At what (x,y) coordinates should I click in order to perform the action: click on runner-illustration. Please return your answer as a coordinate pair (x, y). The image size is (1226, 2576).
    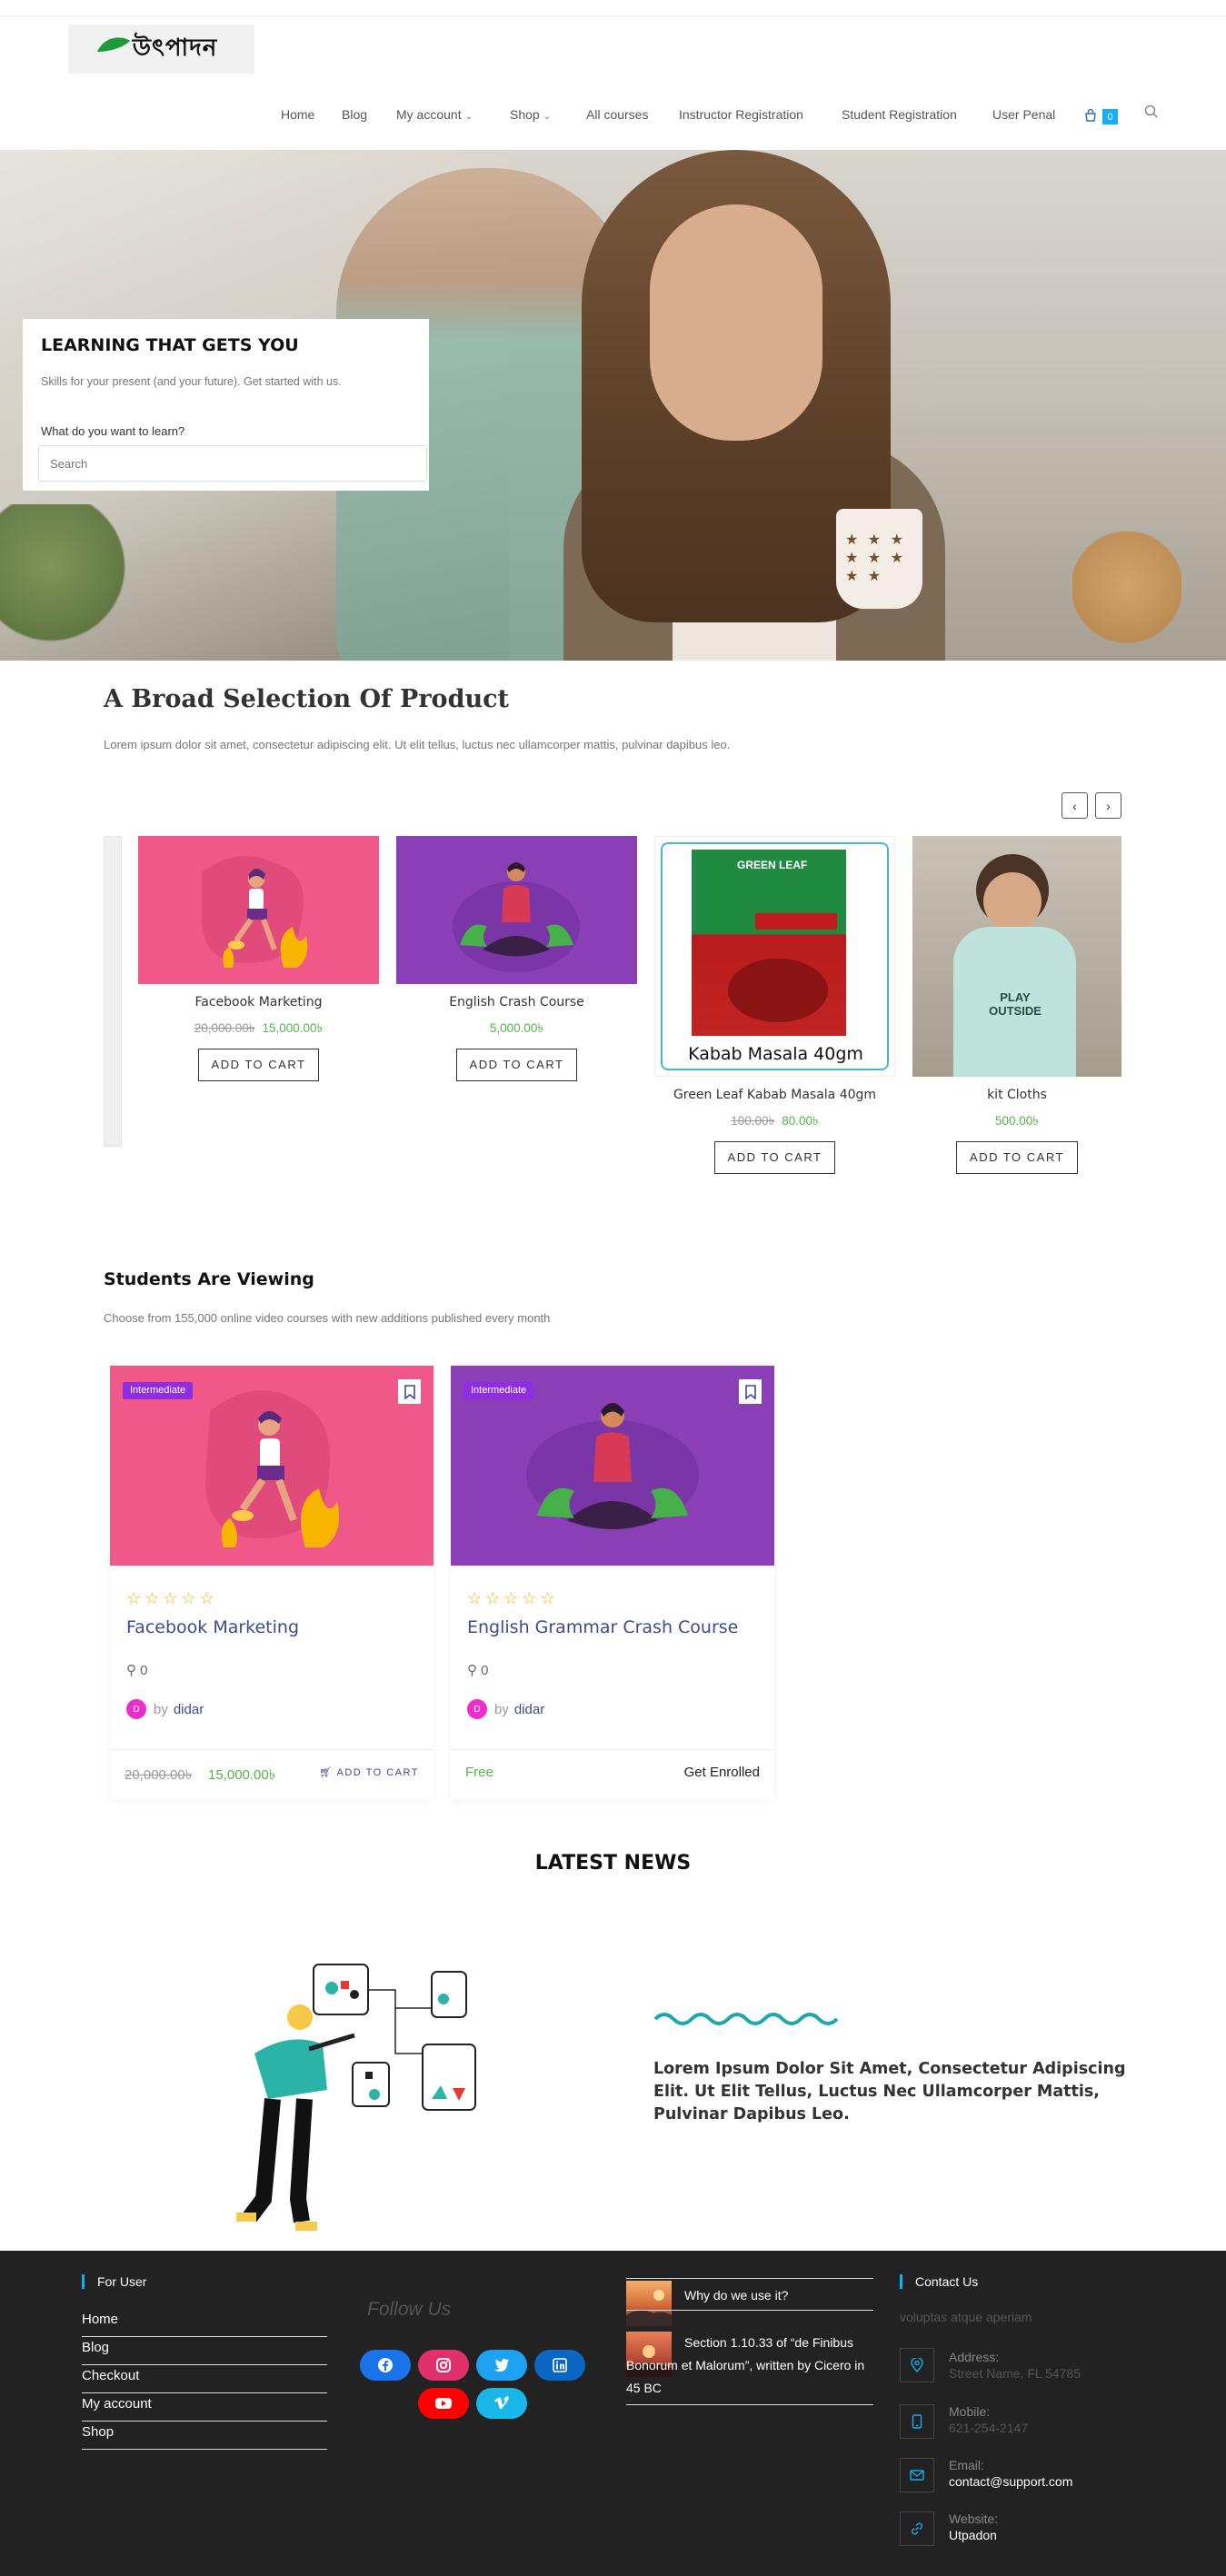
    Looking at the image, I should click on (255, 912).